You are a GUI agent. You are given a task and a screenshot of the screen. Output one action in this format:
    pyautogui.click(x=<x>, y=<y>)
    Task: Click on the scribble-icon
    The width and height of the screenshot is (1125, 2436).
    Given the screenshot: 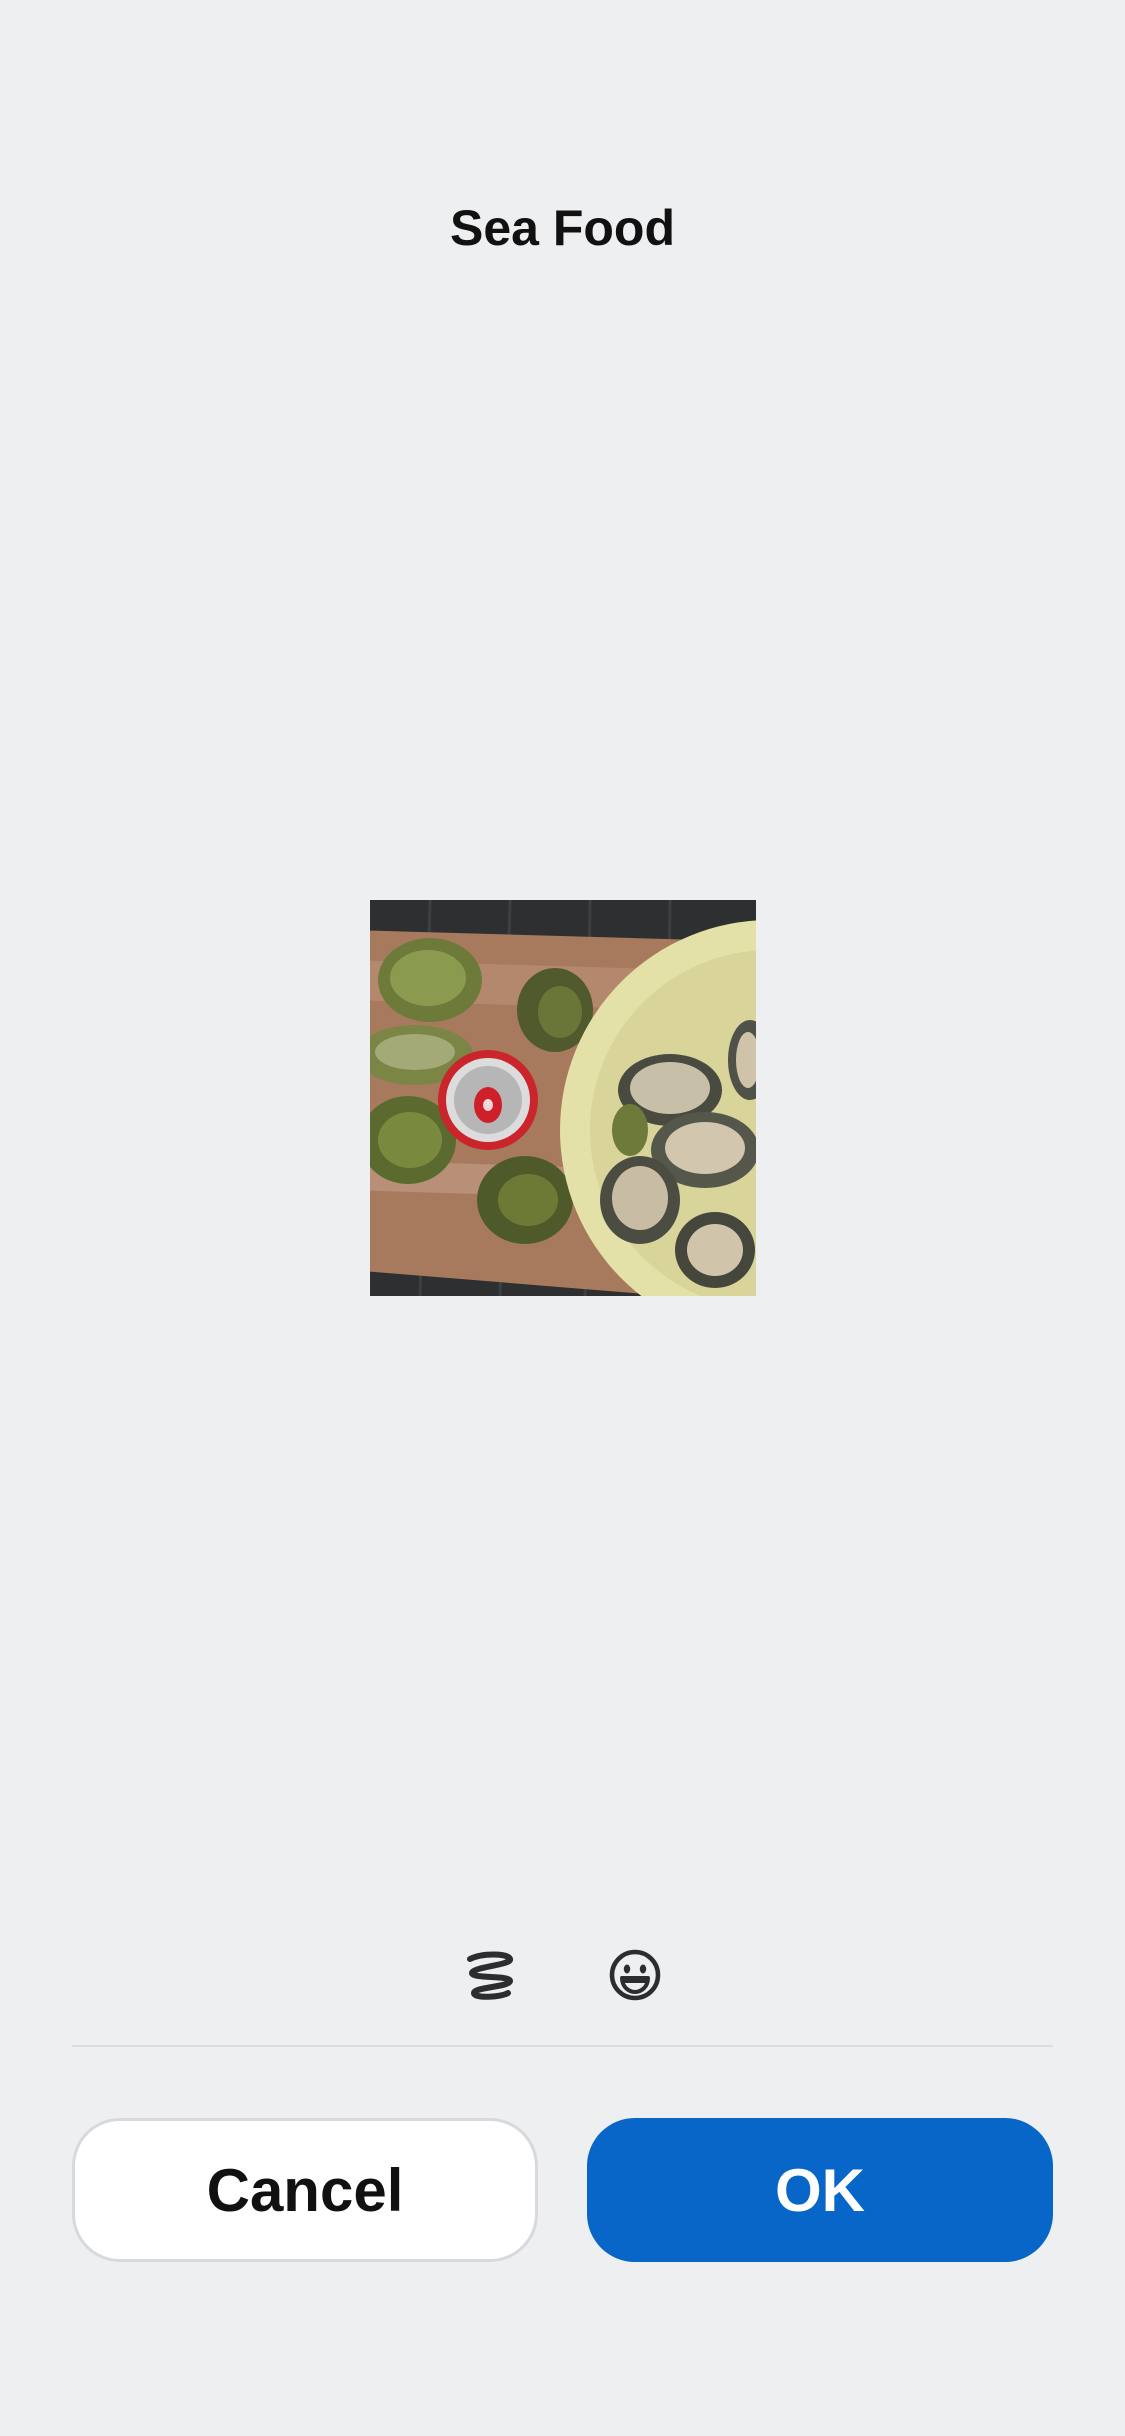 What is the action you would take?
    pyautogui.click(x=490, y=1975)
    